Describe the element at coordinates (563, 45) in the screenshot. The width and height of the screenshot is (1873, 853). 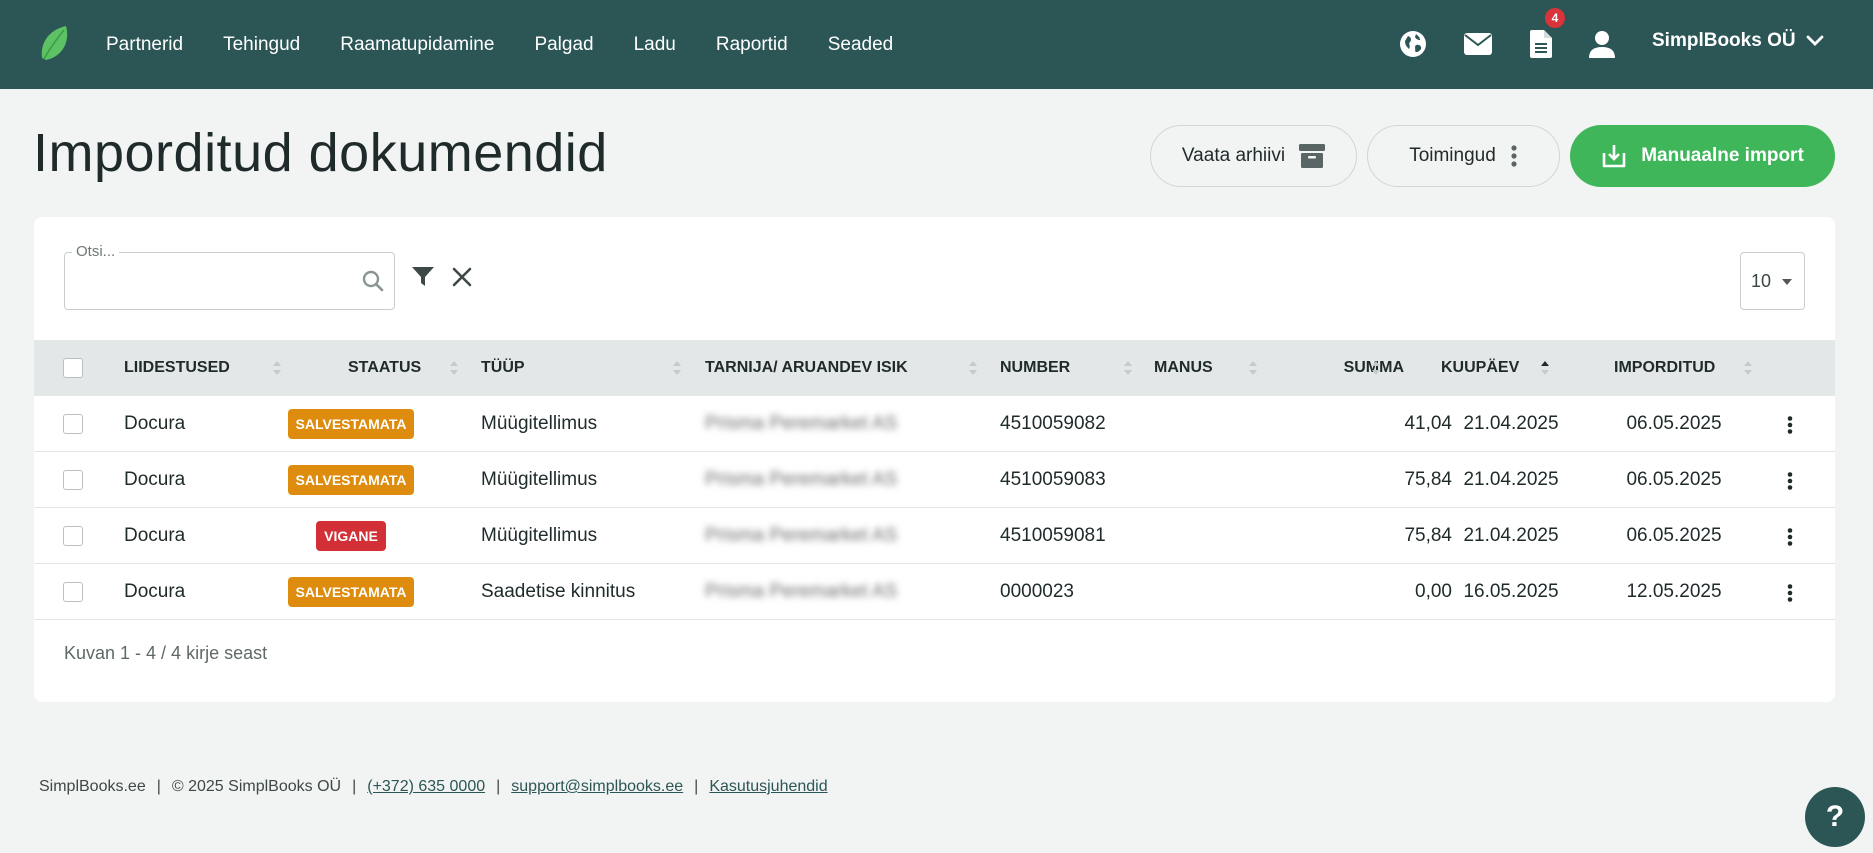
I see `nav-item-palgad: Palgad` at that location.